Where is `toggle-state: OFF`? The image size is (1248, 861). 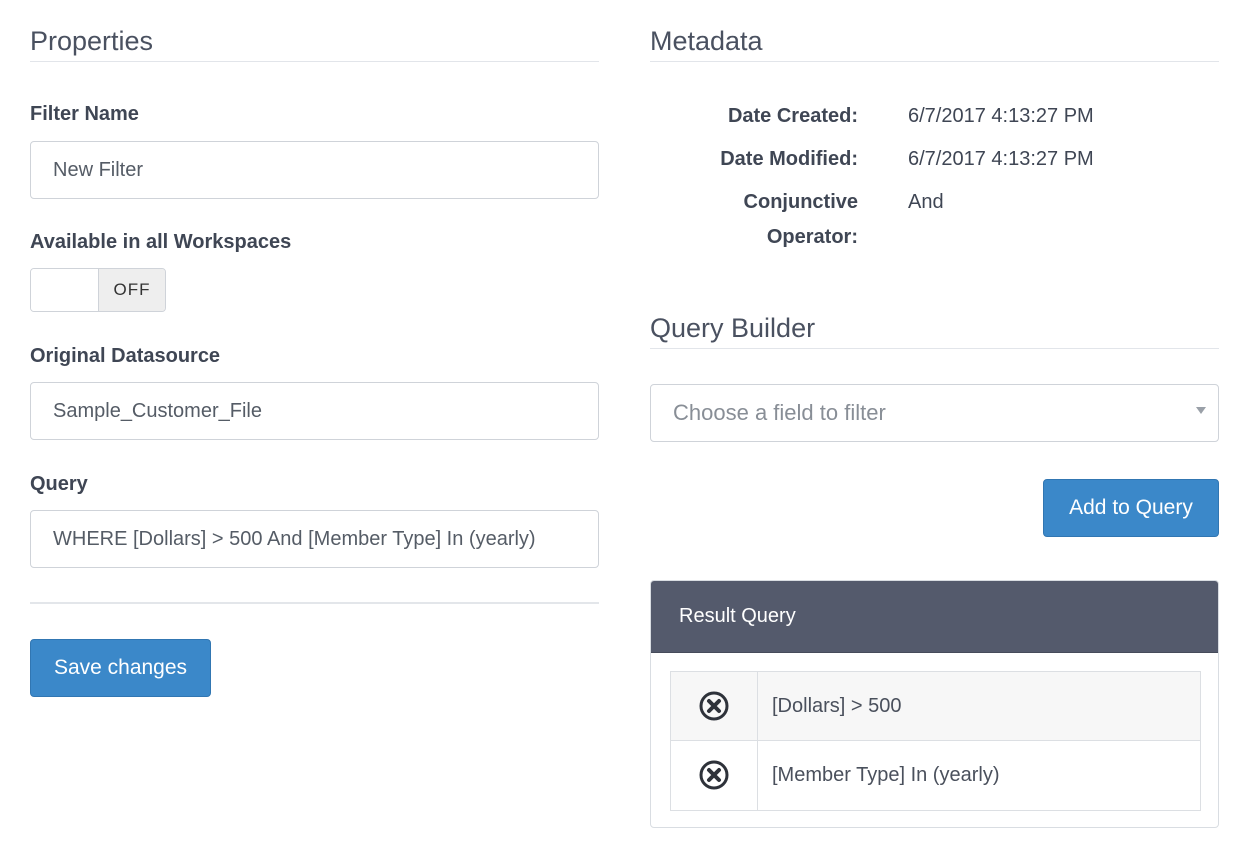 toggle-state: OFF is located at coordinates (132, 290).